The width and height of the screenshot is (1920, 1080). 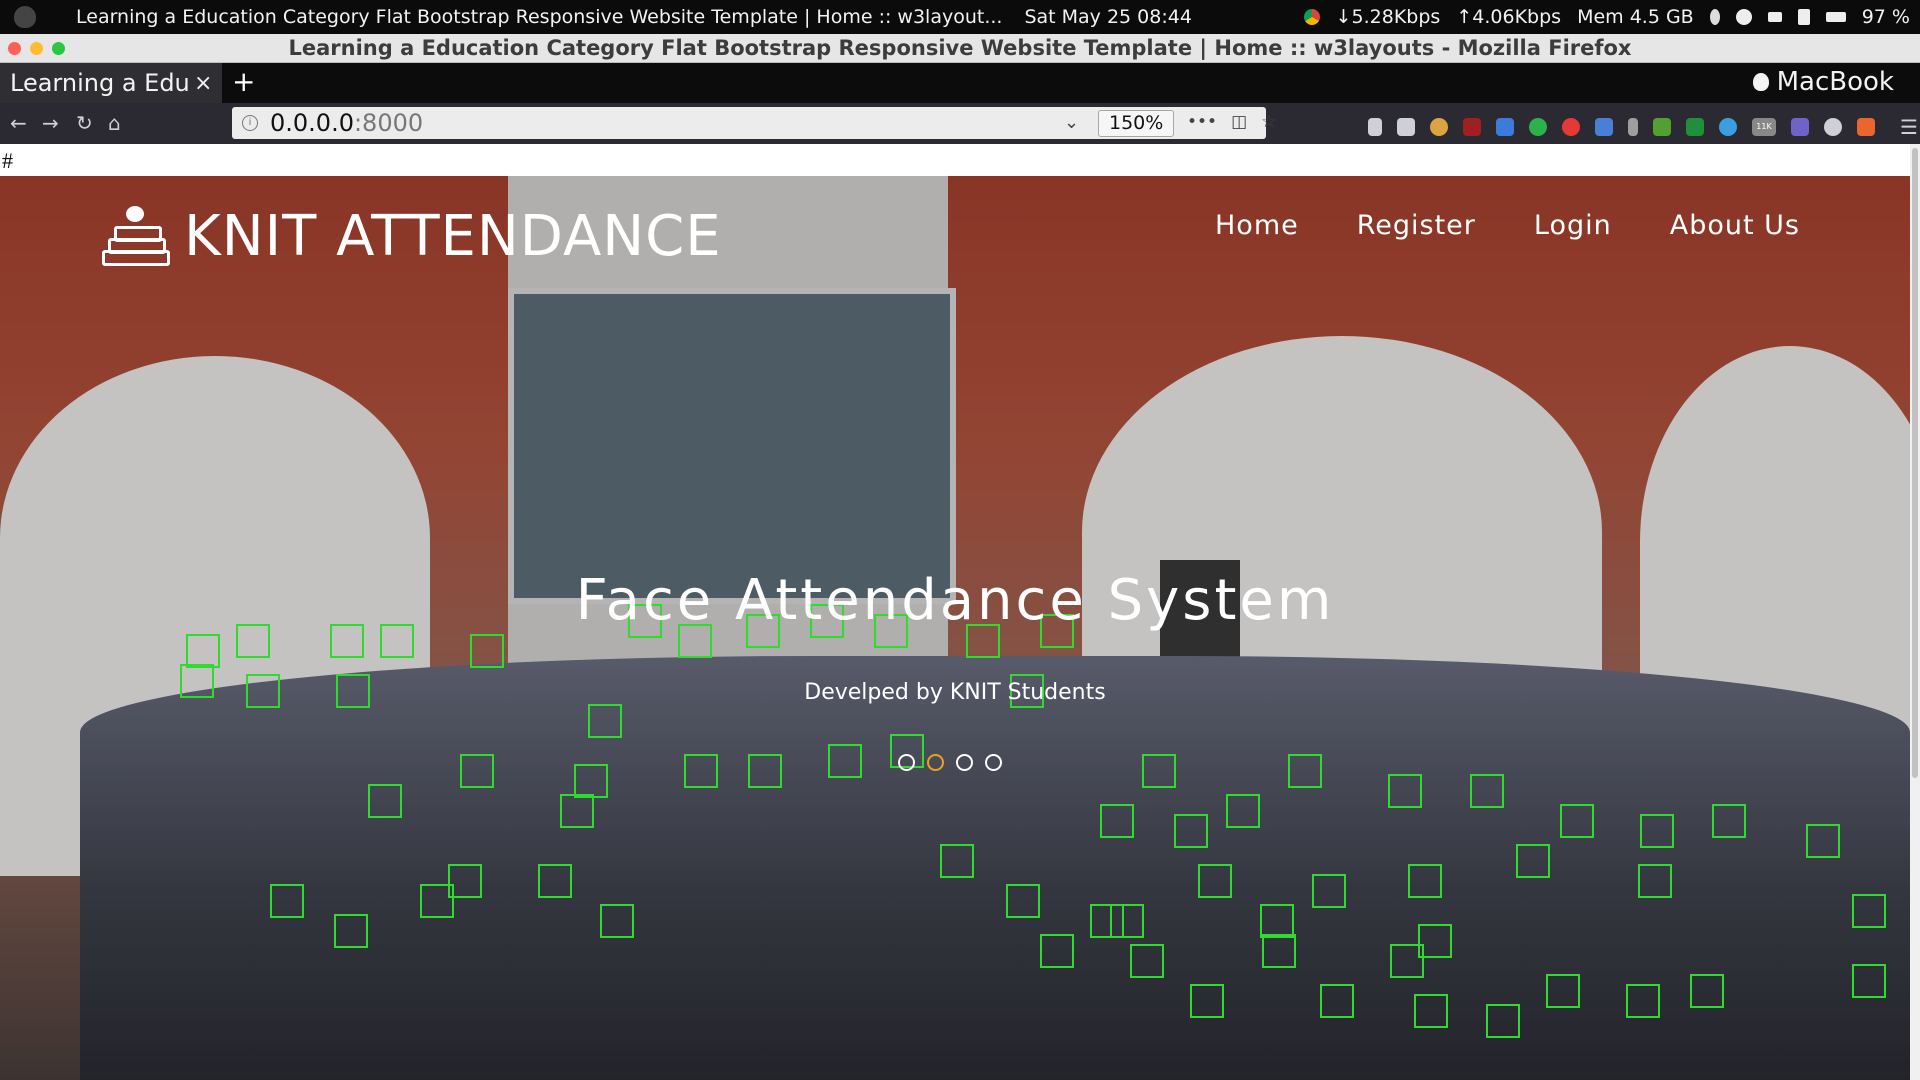 What do you see at coordinates (1439, 127) in the screenshot?
I see `extension-1-icon` at bounding box center [1439, 127].